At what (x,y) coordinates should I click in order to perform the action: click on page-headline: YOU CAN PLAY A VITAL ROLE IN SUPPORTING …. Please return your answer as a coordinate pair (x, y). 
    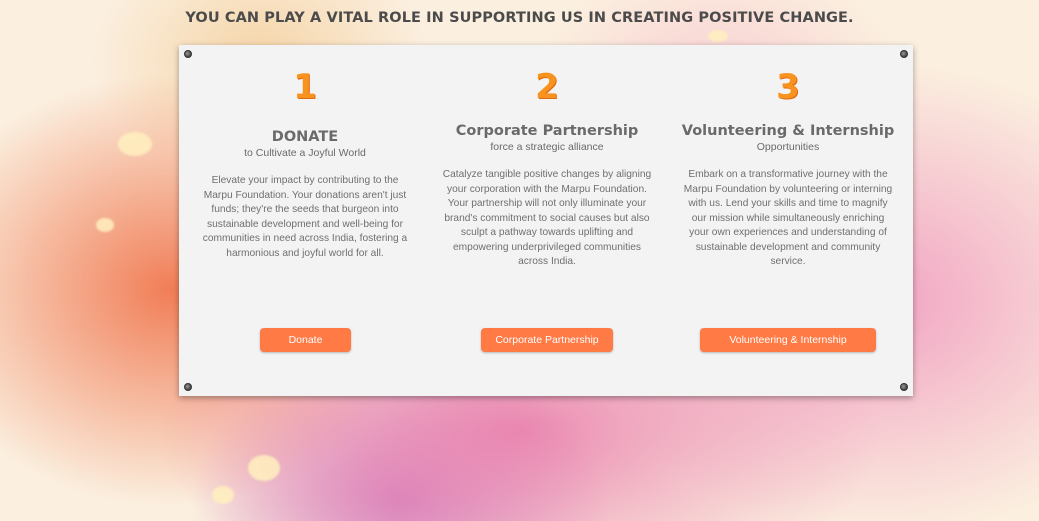
    Looking at the image, I should click on (519, 18).